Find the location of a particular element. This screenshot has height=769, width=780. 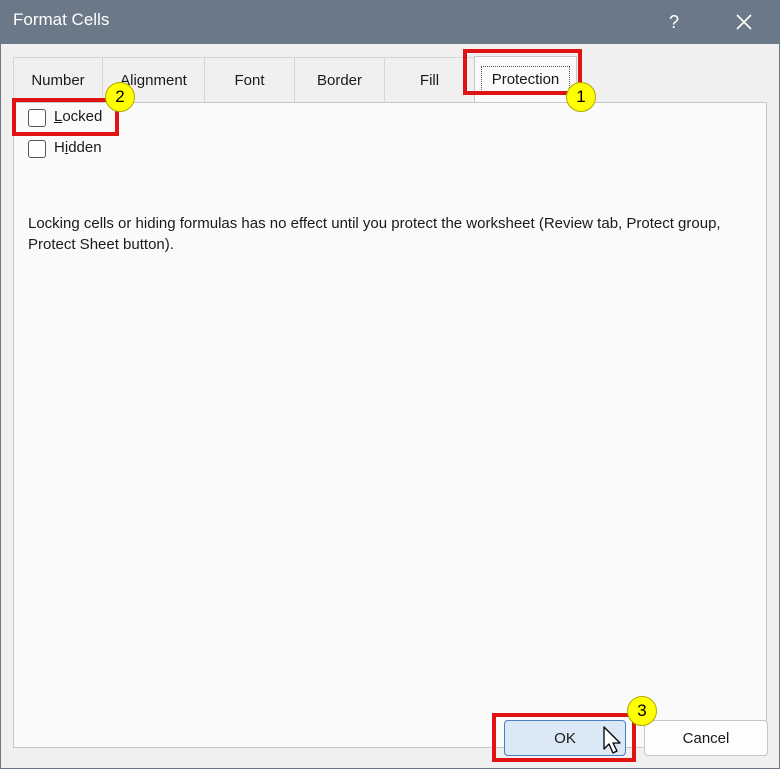

tab-font: Font is located at coordinates (249, 80).